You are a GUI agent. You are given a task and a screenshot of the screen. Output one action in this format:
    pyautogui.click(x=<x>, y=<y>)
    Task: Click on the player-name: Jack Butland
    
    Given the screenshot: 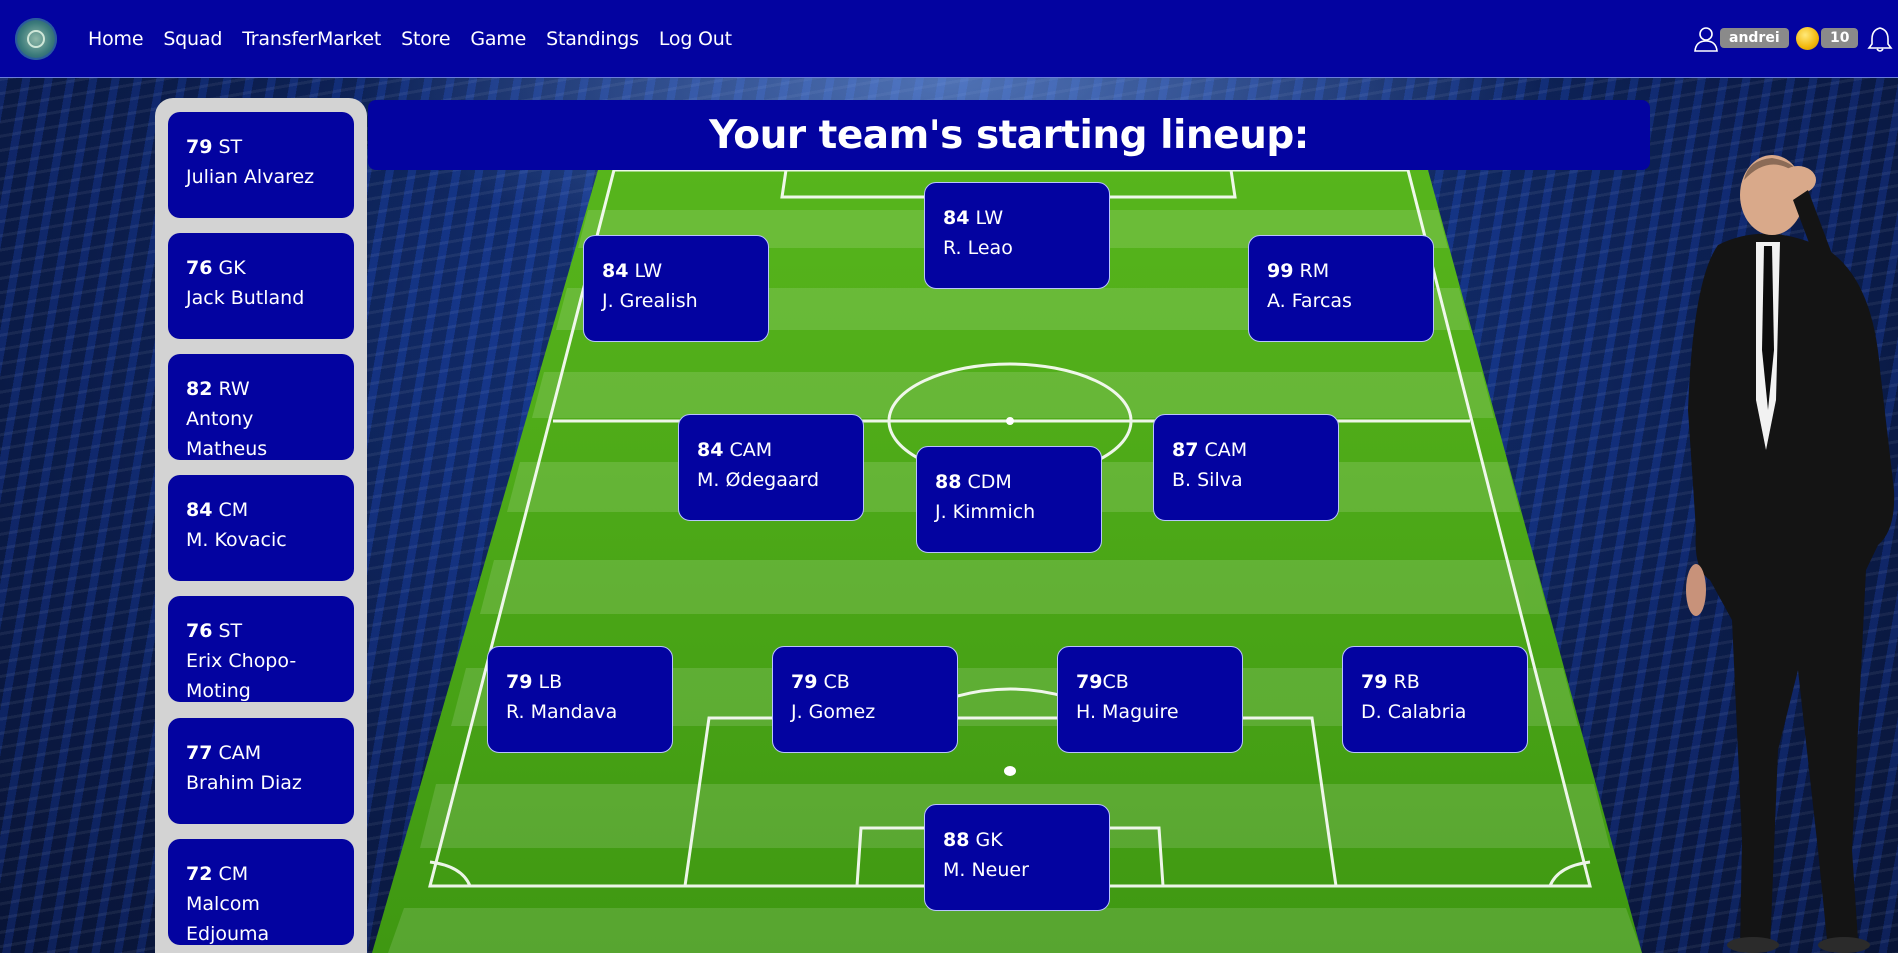 What is the action you would take?
    pyautogui.click(x=245, y=298)
    